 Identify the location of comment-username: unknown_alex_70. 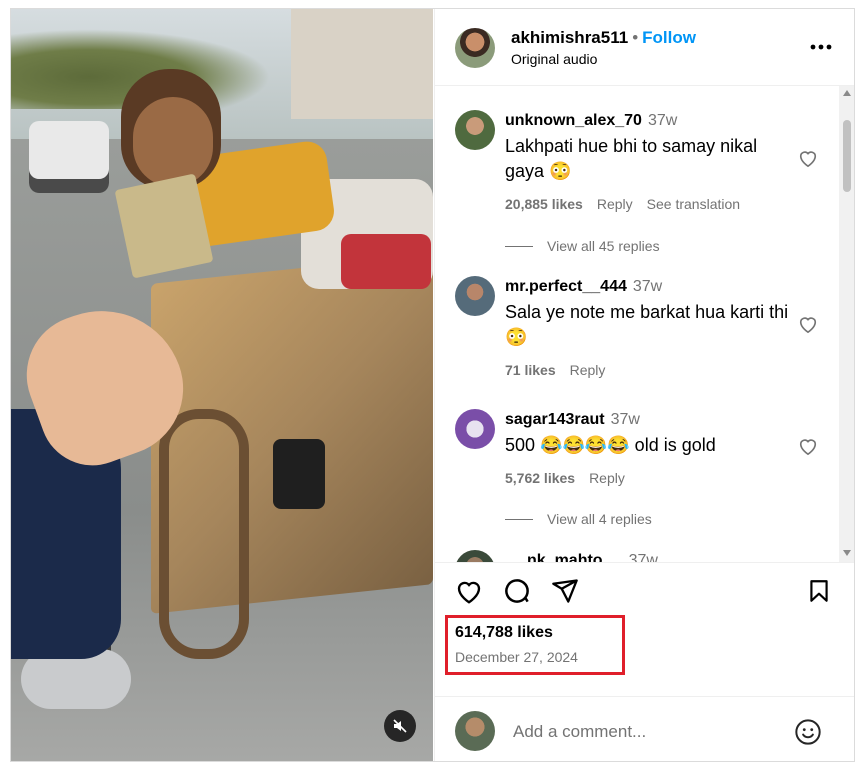
(573, 120).